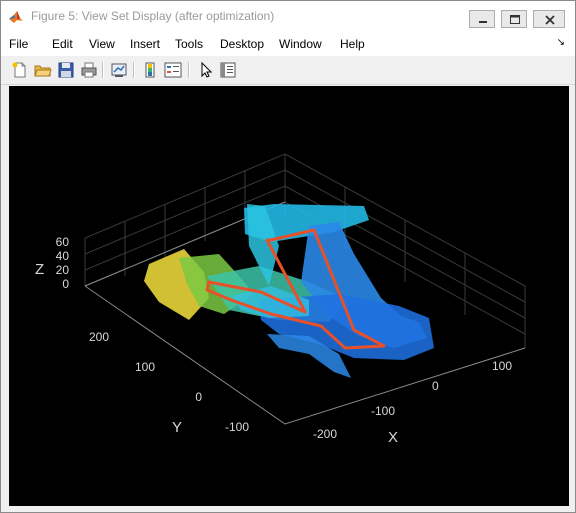 Image resolution: width=576 pixels, height=513 pixels. What do you see at coordinates (62, 44) in the screenshot?
I see `menu-edit: Edit` at bounding box center [62, 44].